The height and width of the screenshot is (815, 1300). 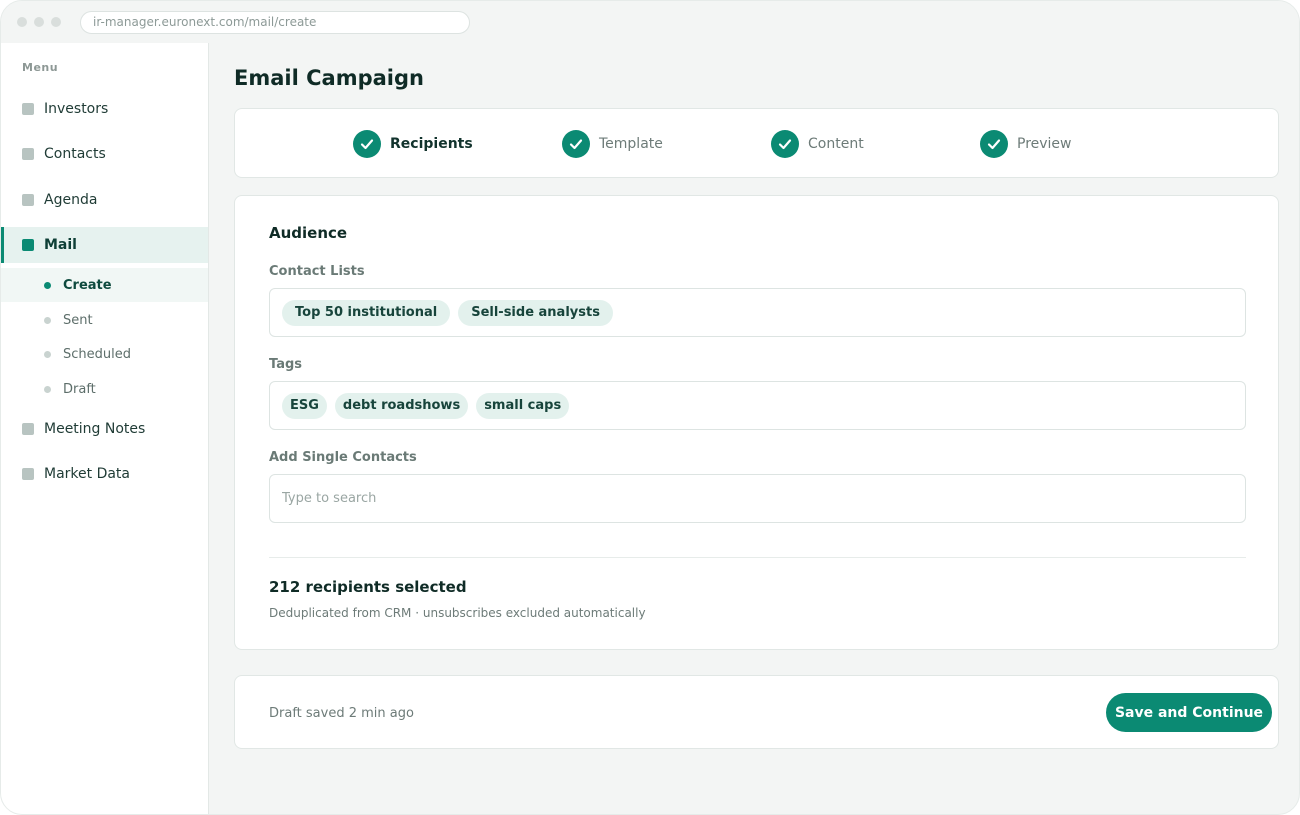 What do you see at coordinates (343, 457) in the screenshot?
I see `single-contacts-label: Add Single Contacts` at bounding box center [343, 457].